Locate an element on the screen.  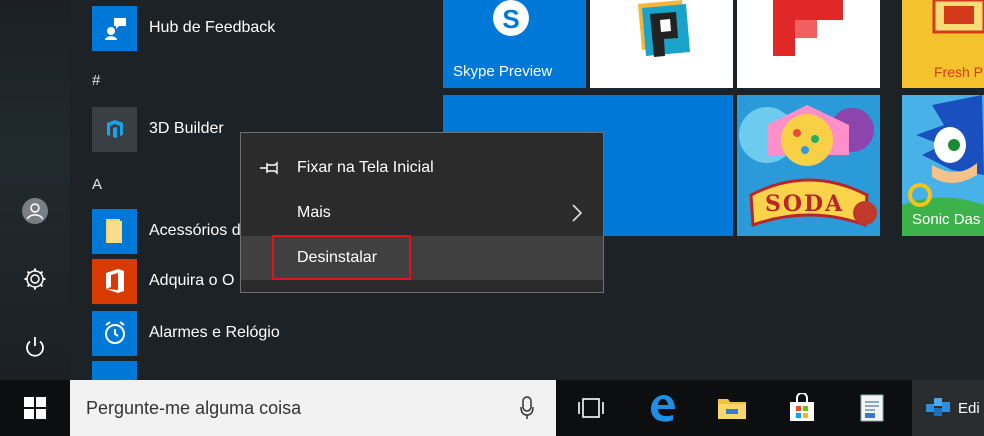
app-adquira-office: Adquira o O is located at coordinates (163, 281).